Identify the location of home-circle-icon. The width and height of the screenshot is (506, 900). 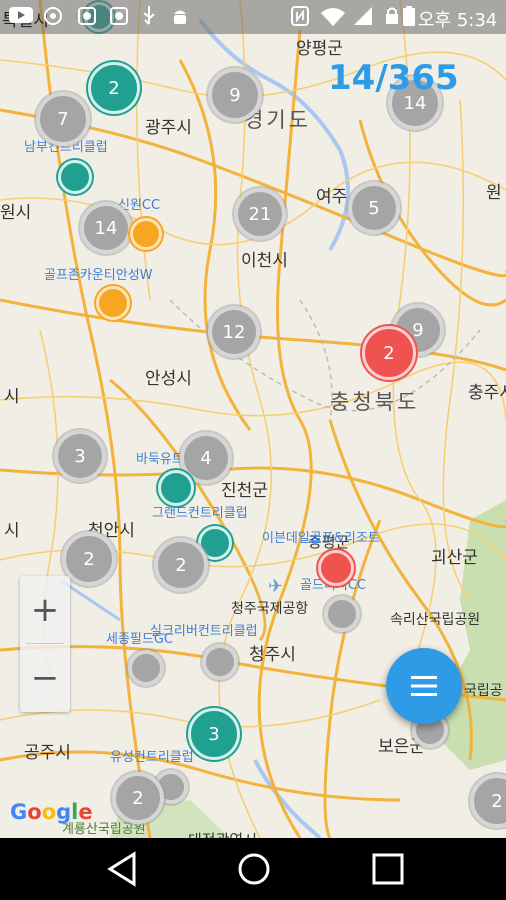
(254, 869).